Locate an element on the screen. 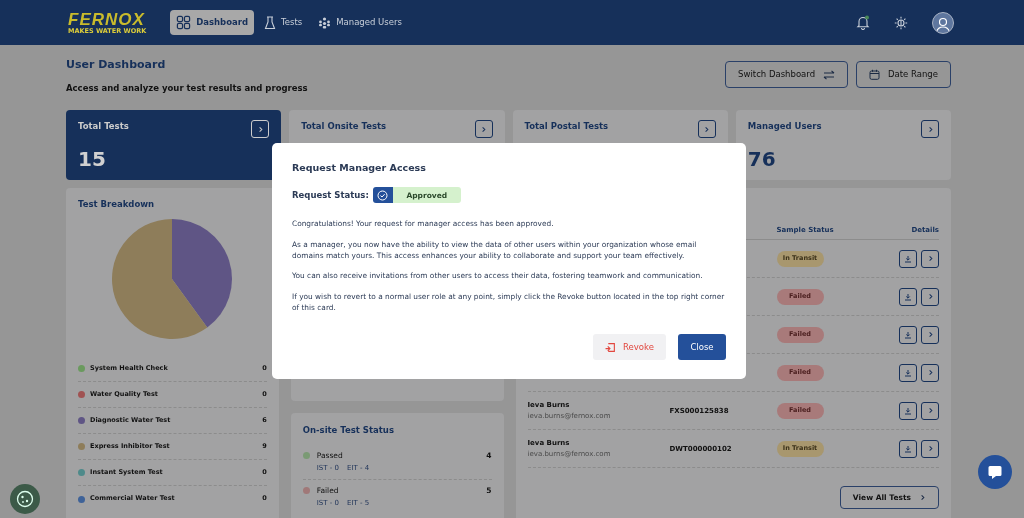  stat-value: 15 is located at coordinates (92, 160).